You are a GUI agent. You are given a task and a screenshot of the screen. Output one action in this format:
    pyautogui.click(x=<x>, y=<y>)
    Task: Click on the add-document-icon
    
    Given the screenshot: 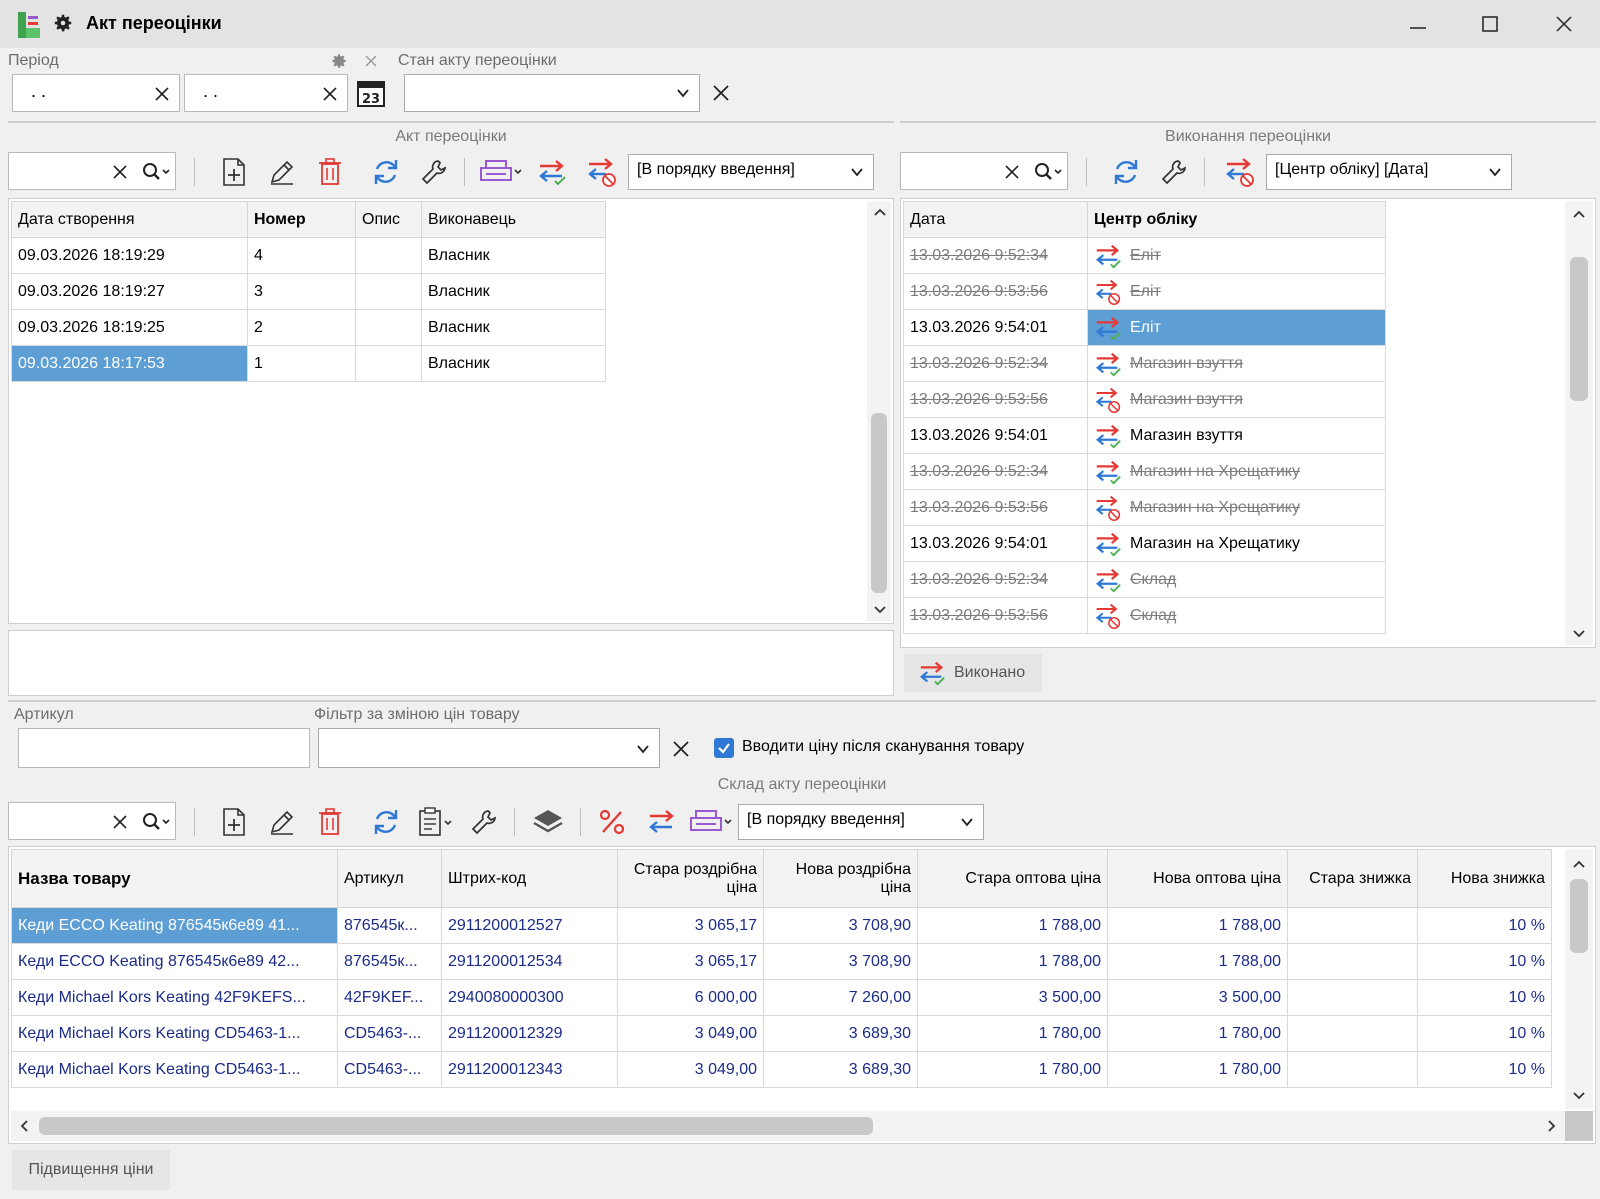 What is the action you would take?
    pyautogui.click(x=234, y=822)
    